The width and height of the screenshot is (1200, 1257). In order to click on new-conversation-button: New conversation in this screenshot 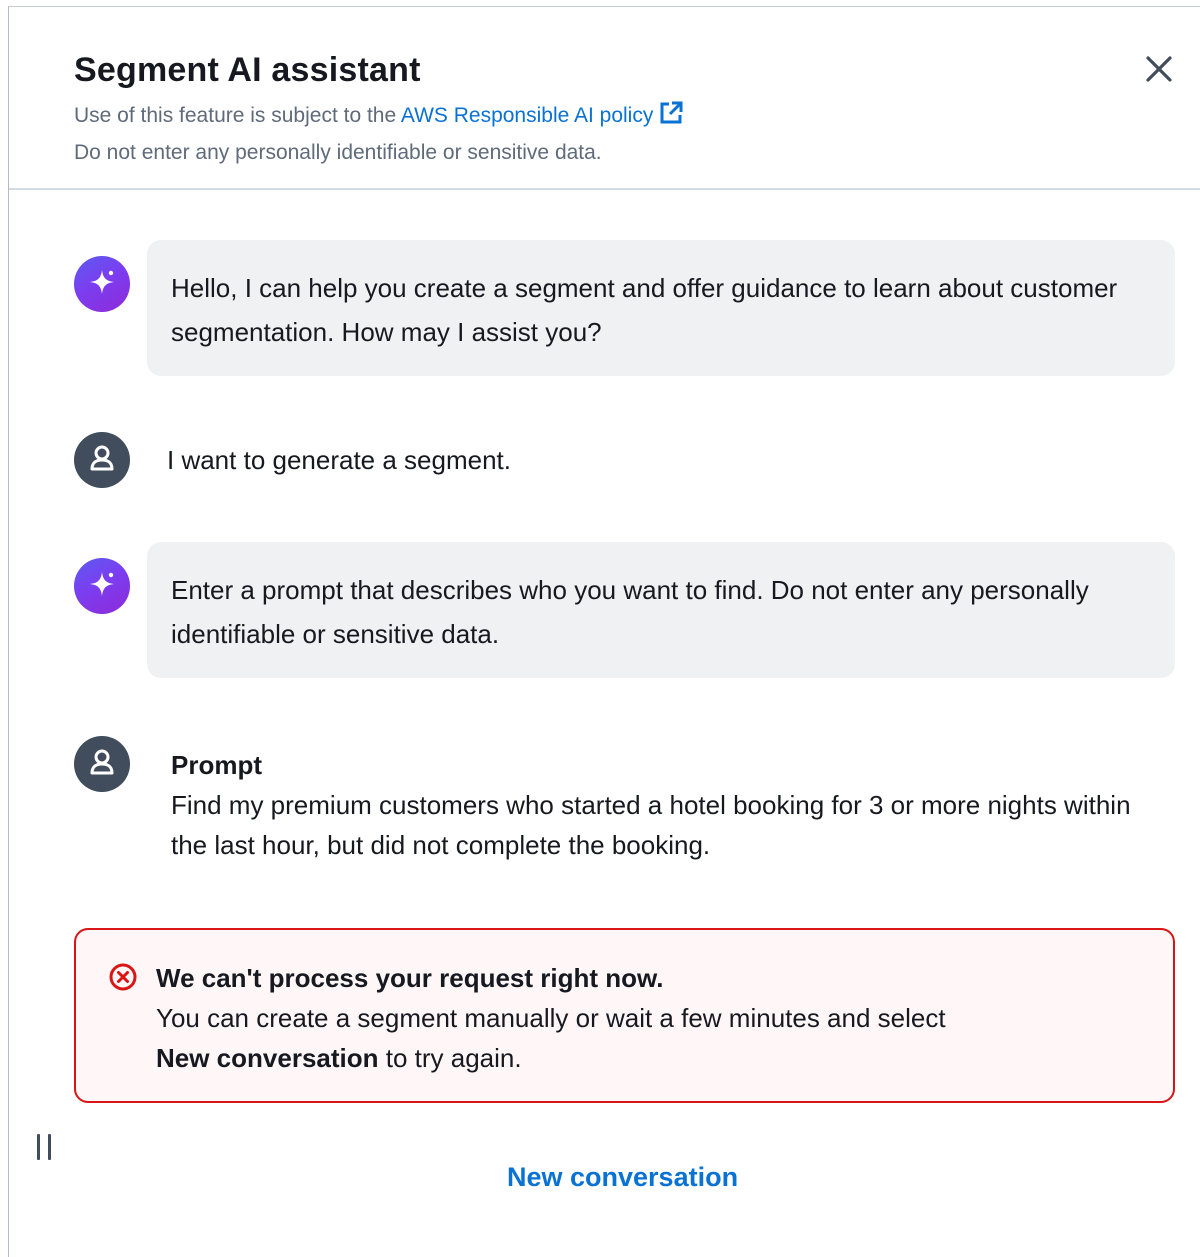, I will do `click(622, 1177)`.